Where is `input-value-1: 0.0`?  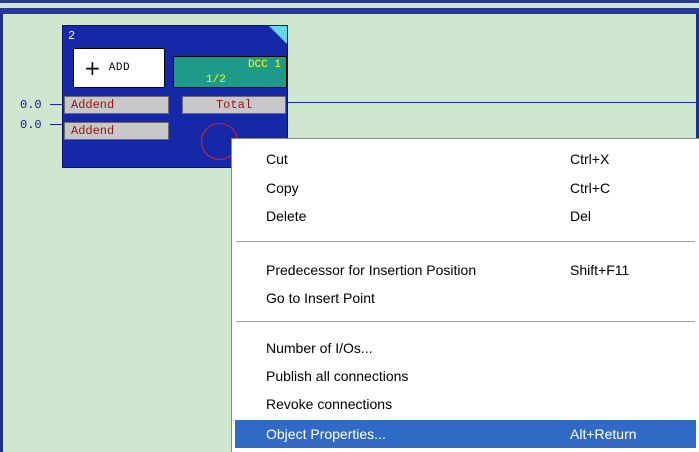
input-value-1: 0.0 is located at coordinates (31, 105).